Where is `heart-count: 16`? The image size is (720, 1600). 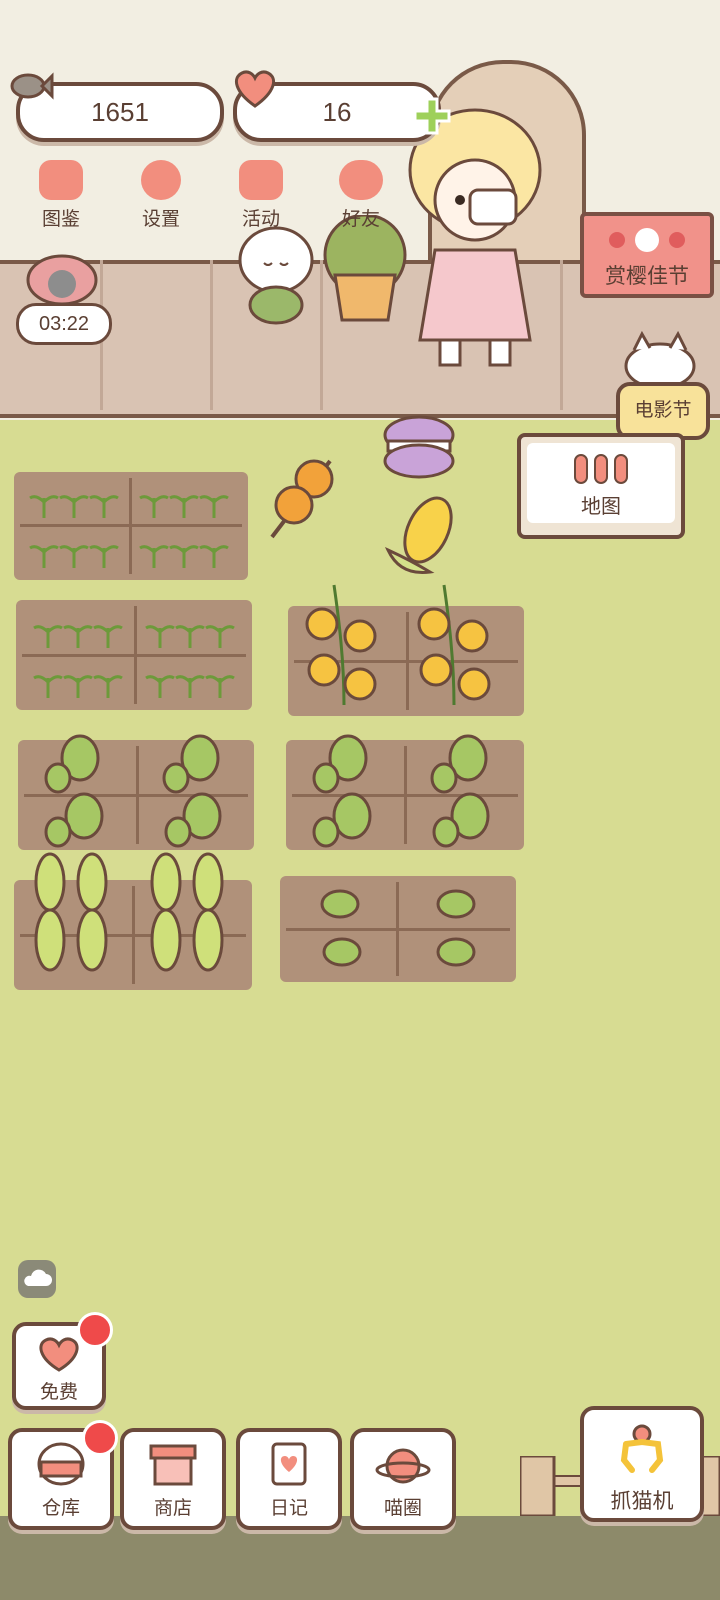 heart-count: 16 is located at coordinates (337, 112).